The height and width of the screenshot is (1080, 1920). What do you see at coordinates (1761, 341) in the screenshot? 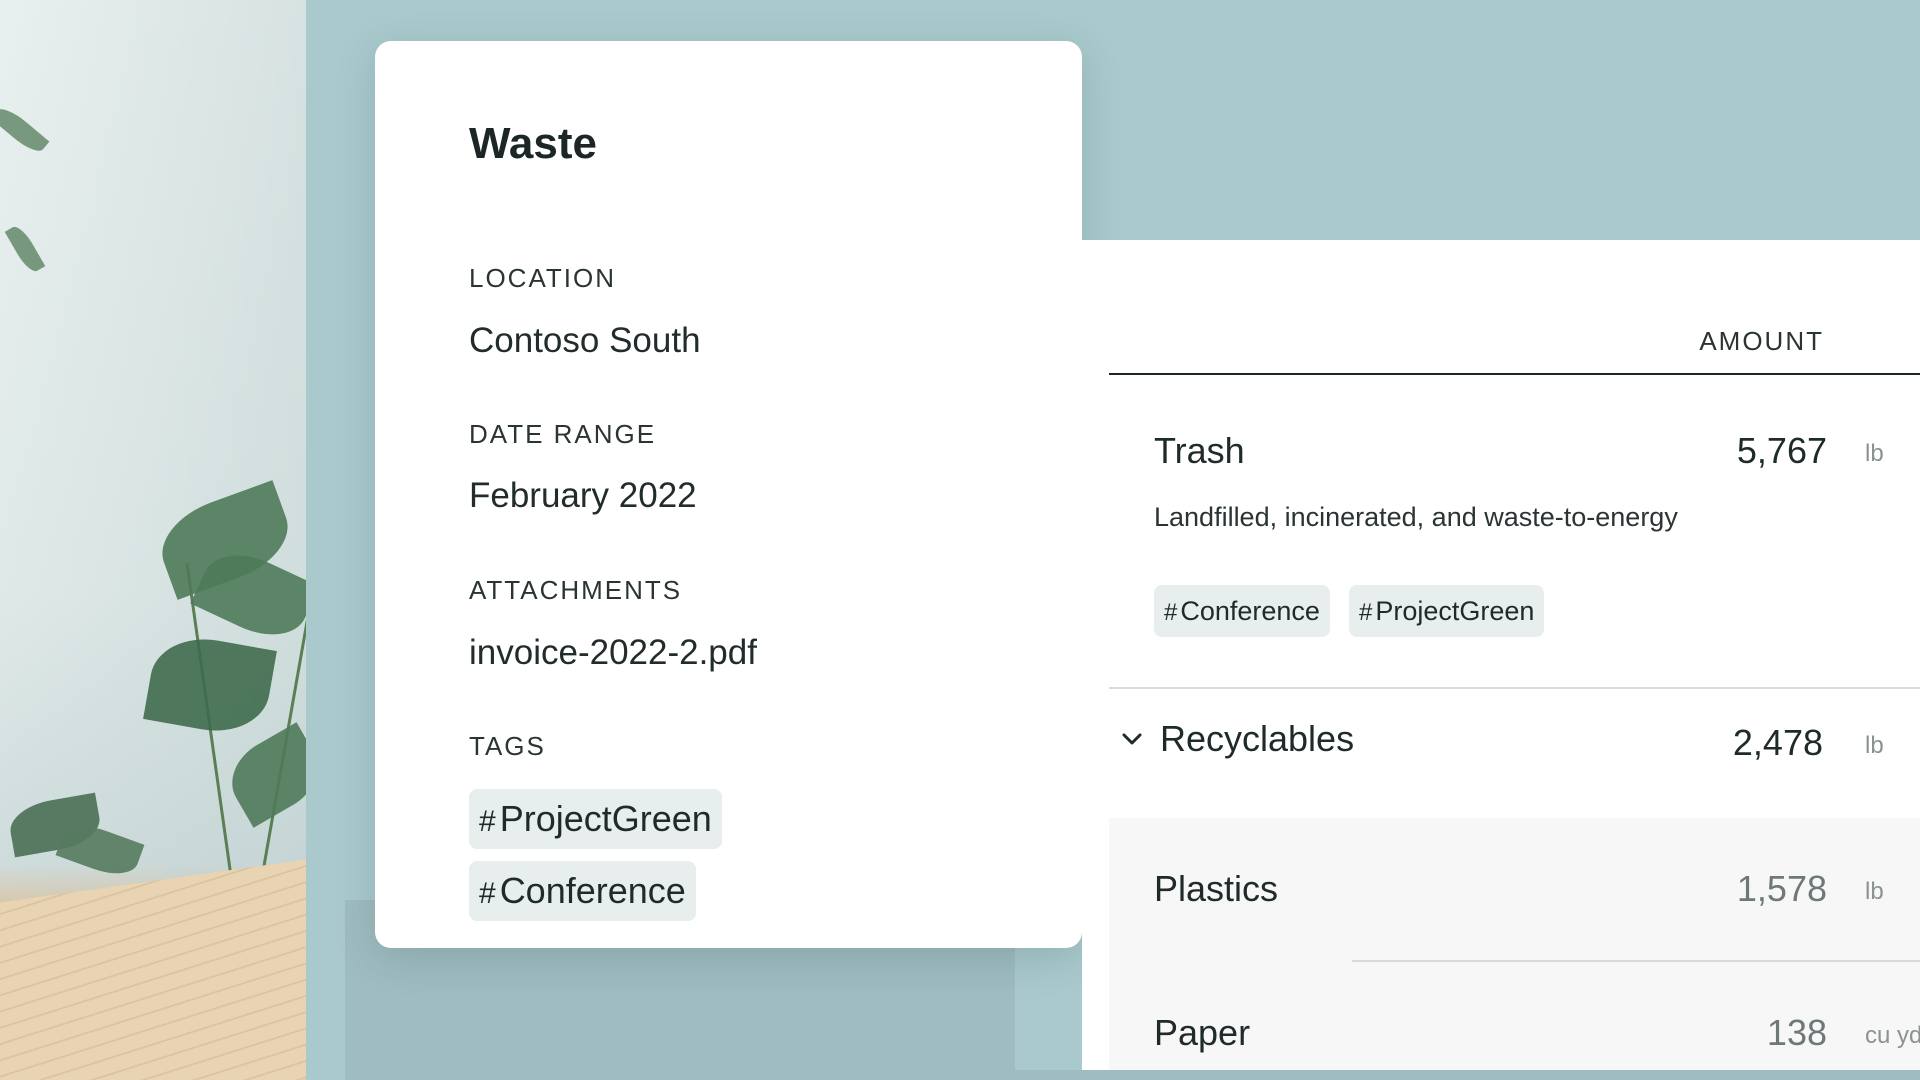
I see `amount-column-header: AMOUNT` at bounding box center [1761, 341].